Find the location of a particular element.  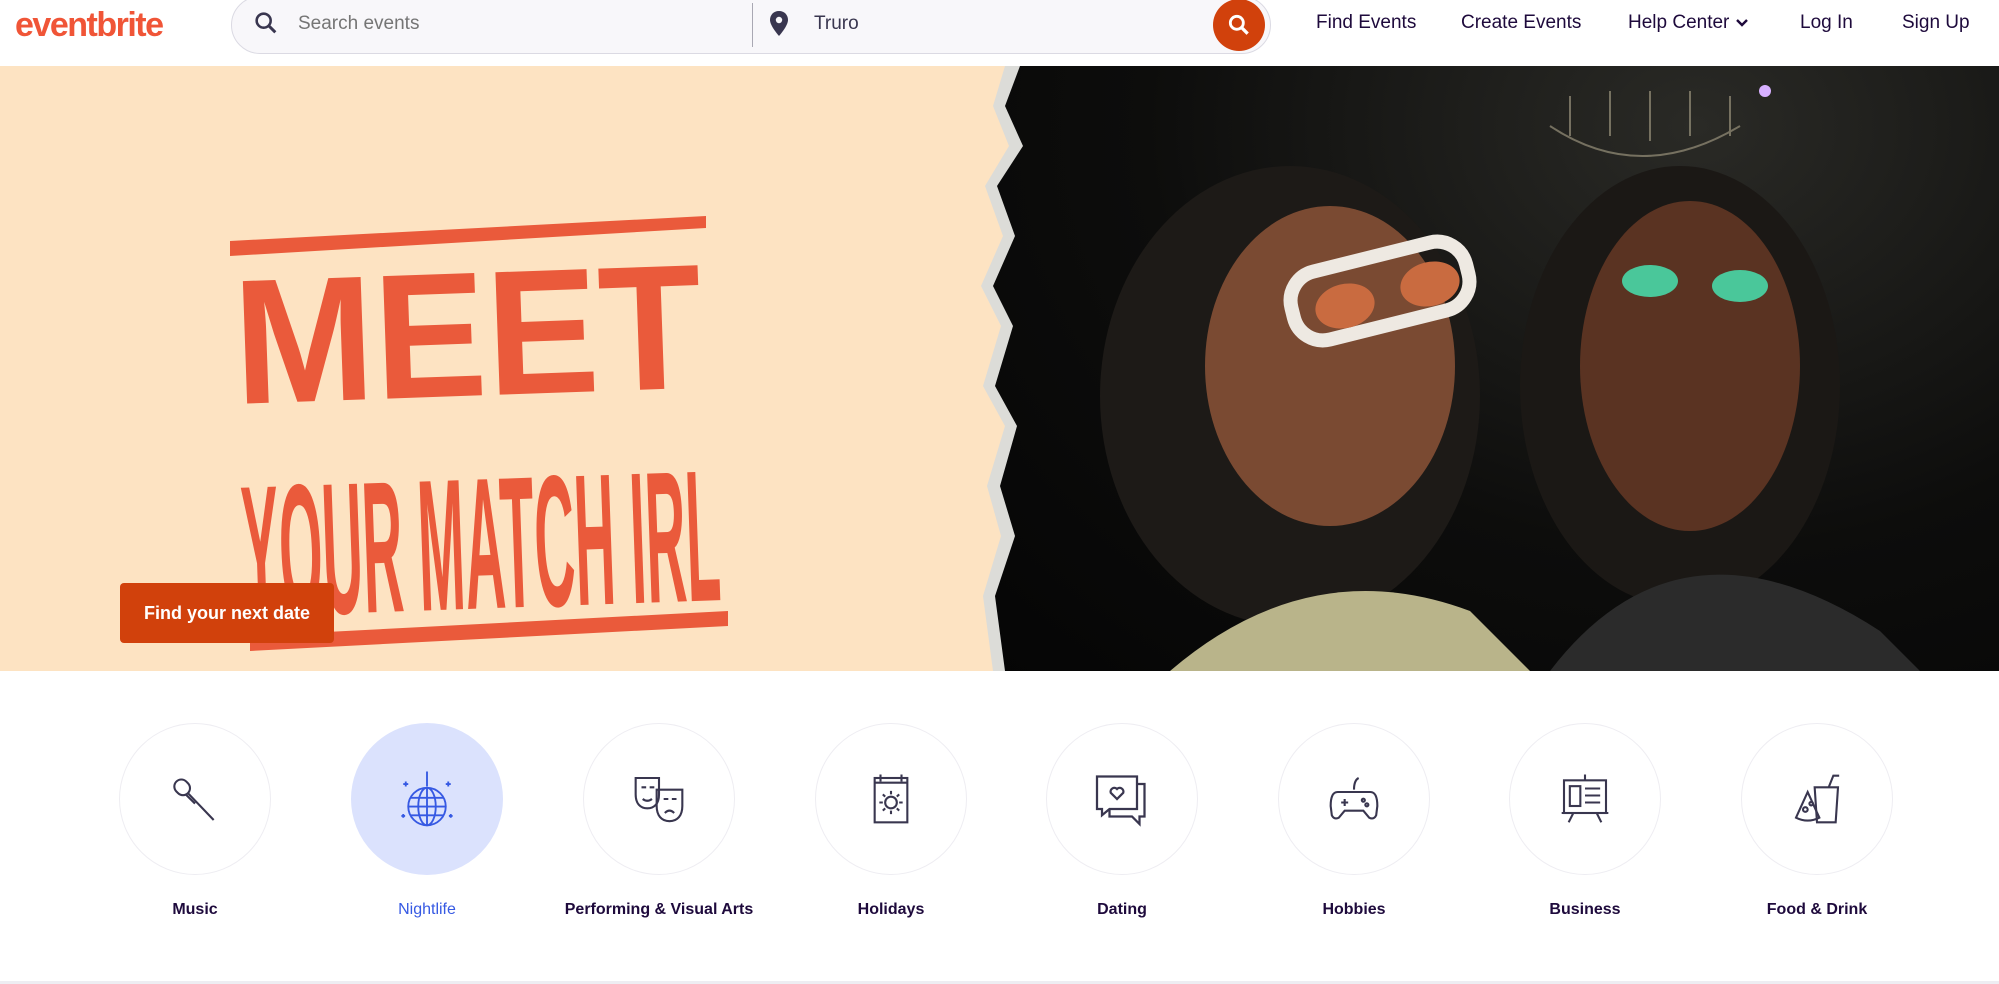

disco-ball-icon is located at coordinates (427, 799).